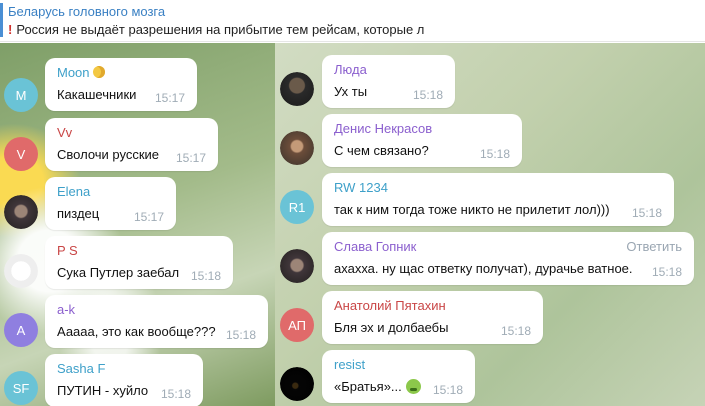 The height and width of the screenshot is (406, 705). Describe the element at coordinates (139, 262) in the screenshot. I see `message-bubble: P S Сука Путлер заебал 15:18` at that location.